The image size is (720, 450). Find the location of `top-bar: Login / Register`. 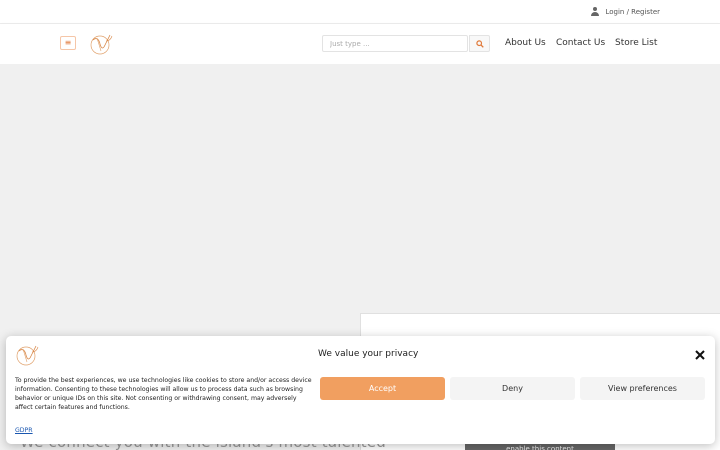

top-bar: Login / Register is located at coordinates (360, 12).